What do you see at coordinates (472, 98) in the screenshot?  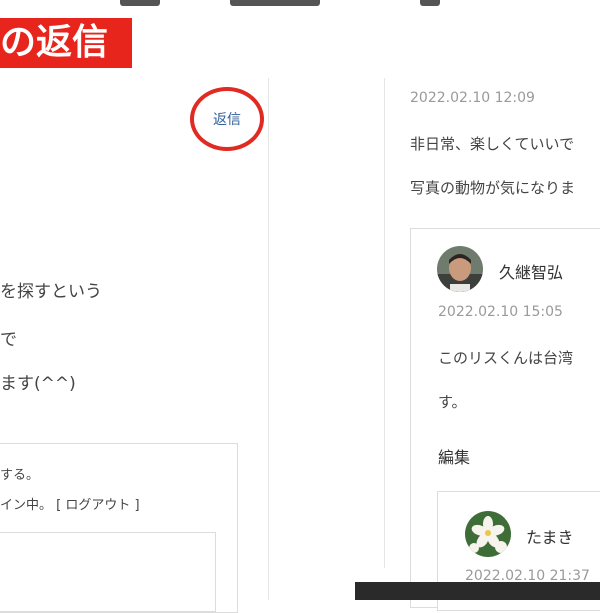 I see `comment-timestamp: 2022.02.10 12:09` at bounding box center [472, 98].